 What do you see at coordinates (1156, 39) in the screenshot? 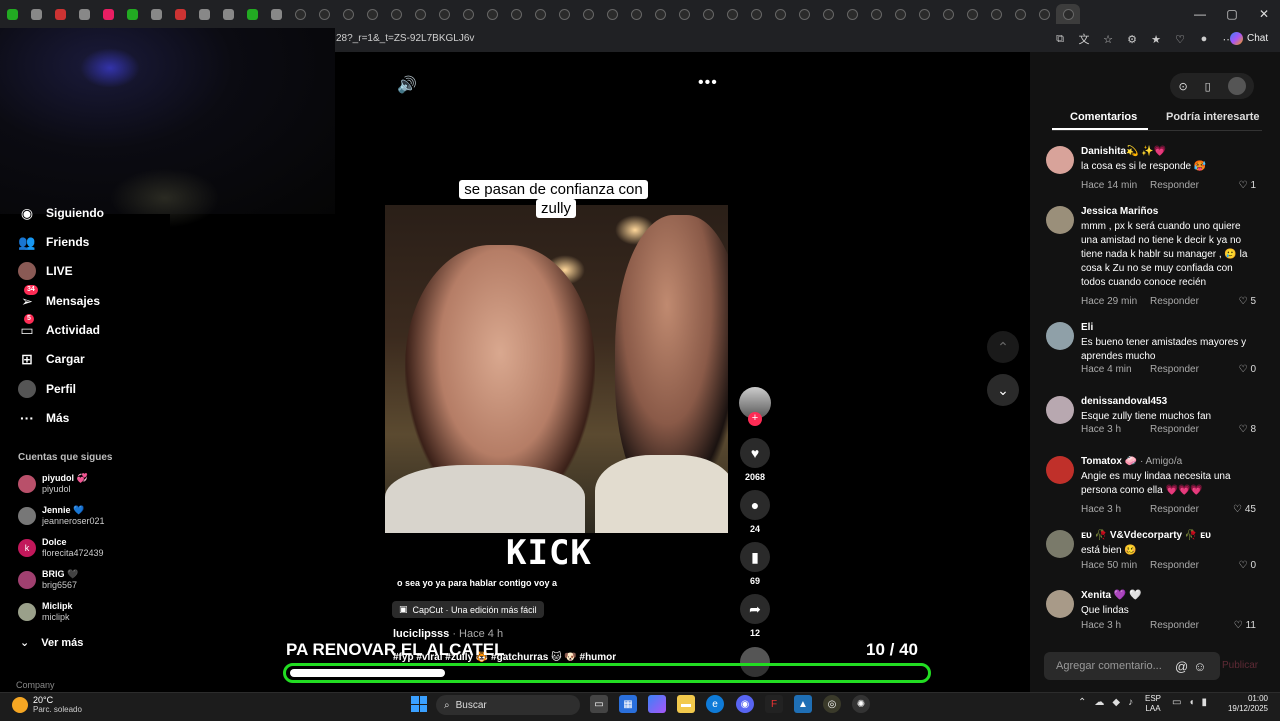
I see `favorites-icon: ★` at bounding box center [1156, 39].